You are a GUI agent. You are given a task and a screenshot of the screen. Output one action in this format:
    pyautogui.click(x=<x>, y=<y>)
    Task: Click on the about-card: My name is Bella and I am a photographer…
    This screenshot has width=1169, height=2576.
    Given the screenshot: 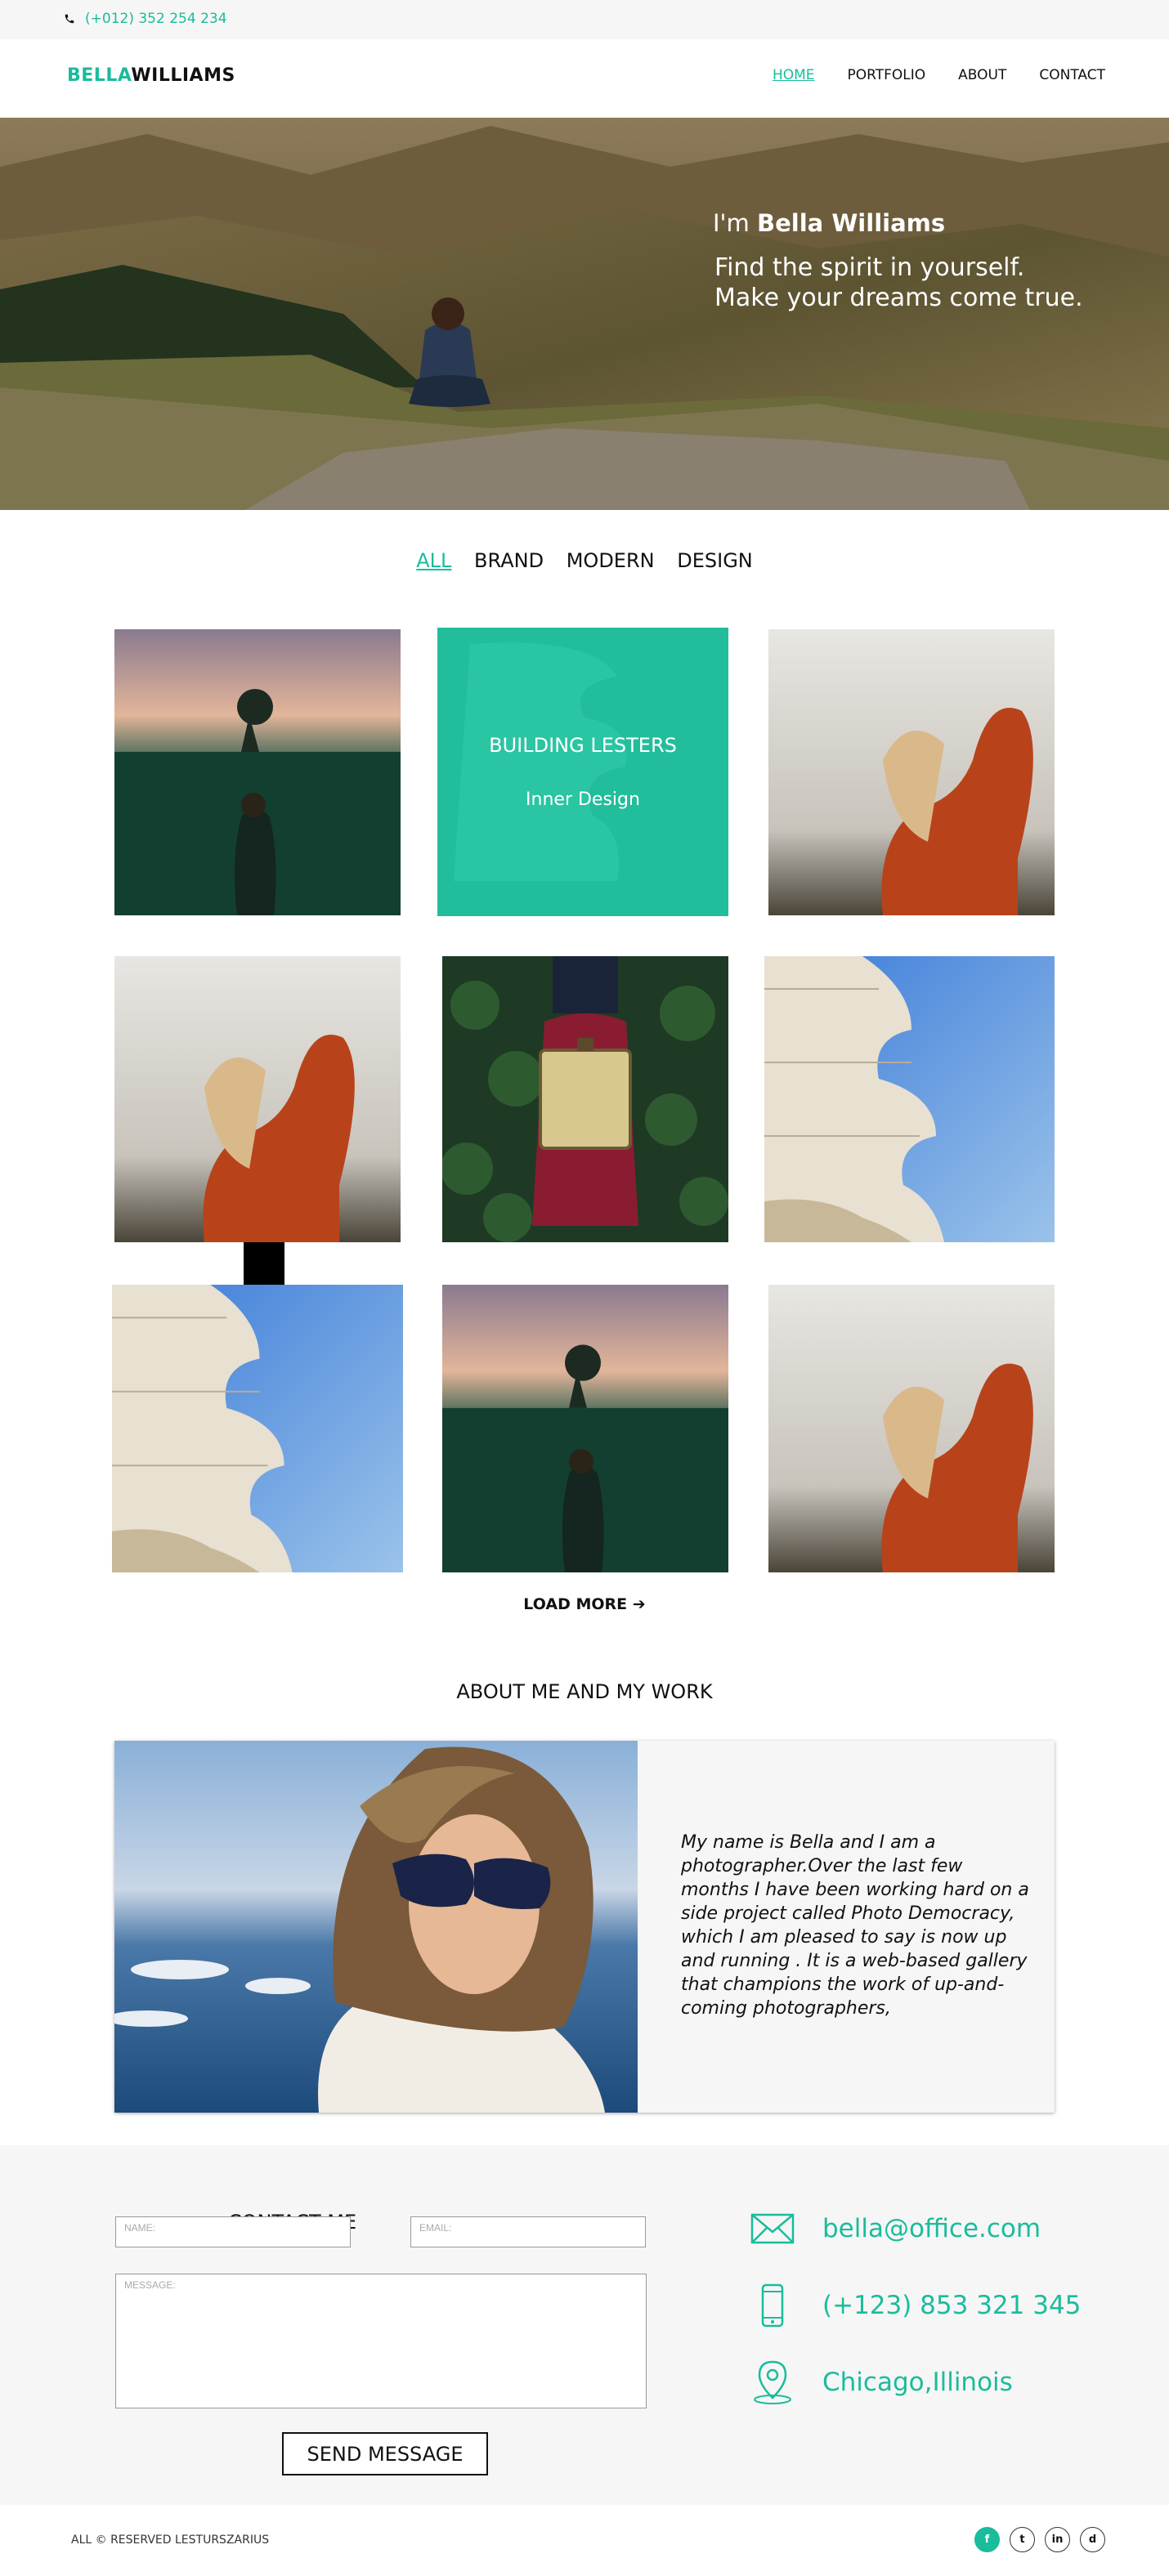 What is the action you would take?
    pyautogui.click(x=584, y=1927)
    